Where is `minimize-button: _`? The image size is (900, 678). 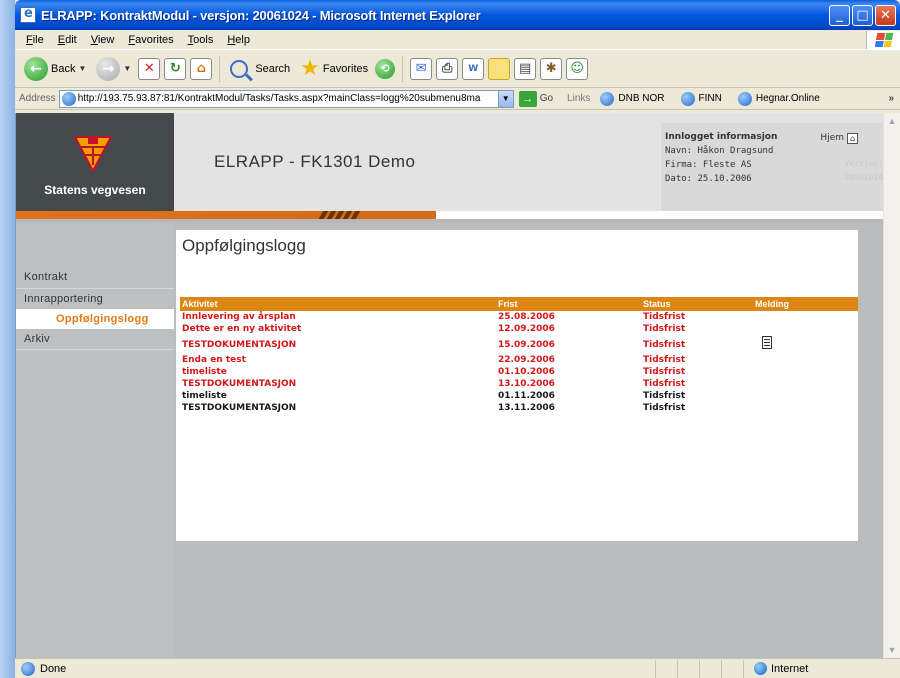
minimize-button: _ is located at coordinates (839, 15).